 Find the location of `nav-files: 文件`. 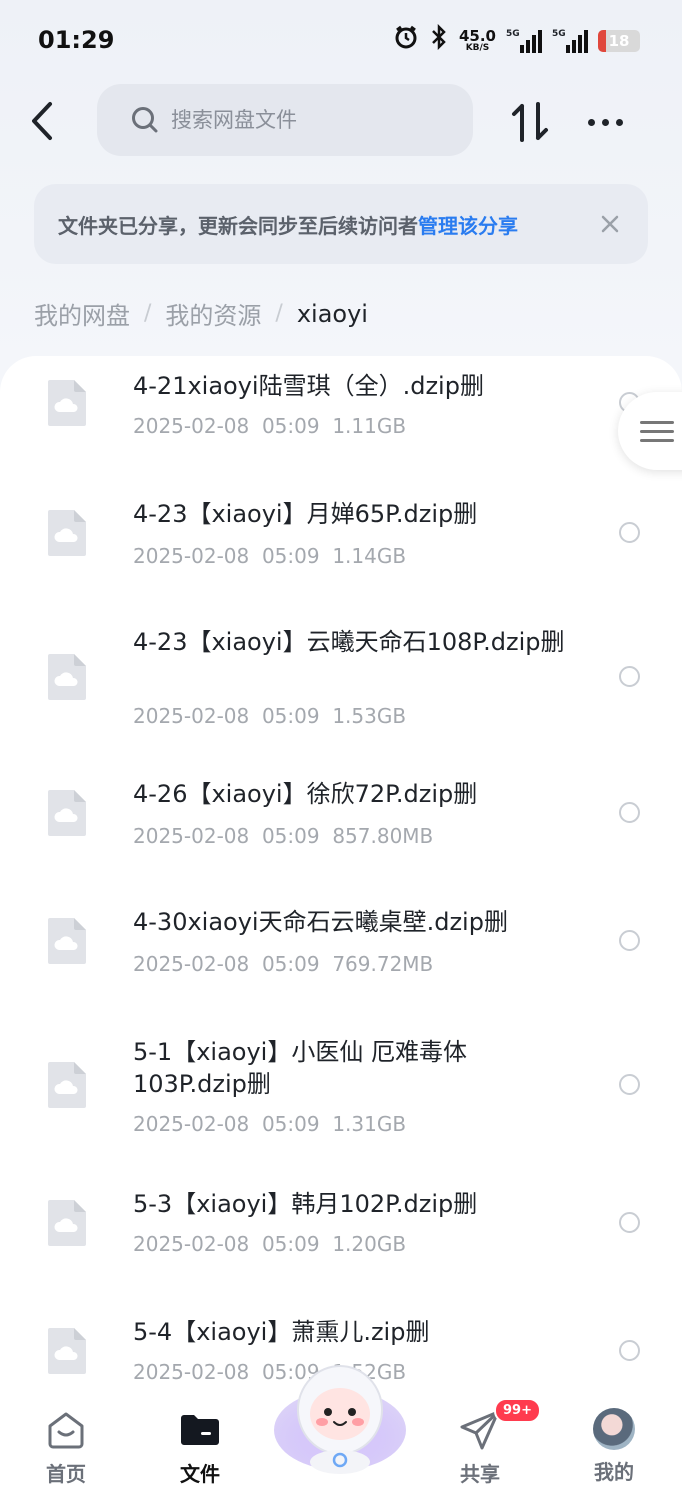

nav-files: 文件 is located at coordinates (200, 1447).